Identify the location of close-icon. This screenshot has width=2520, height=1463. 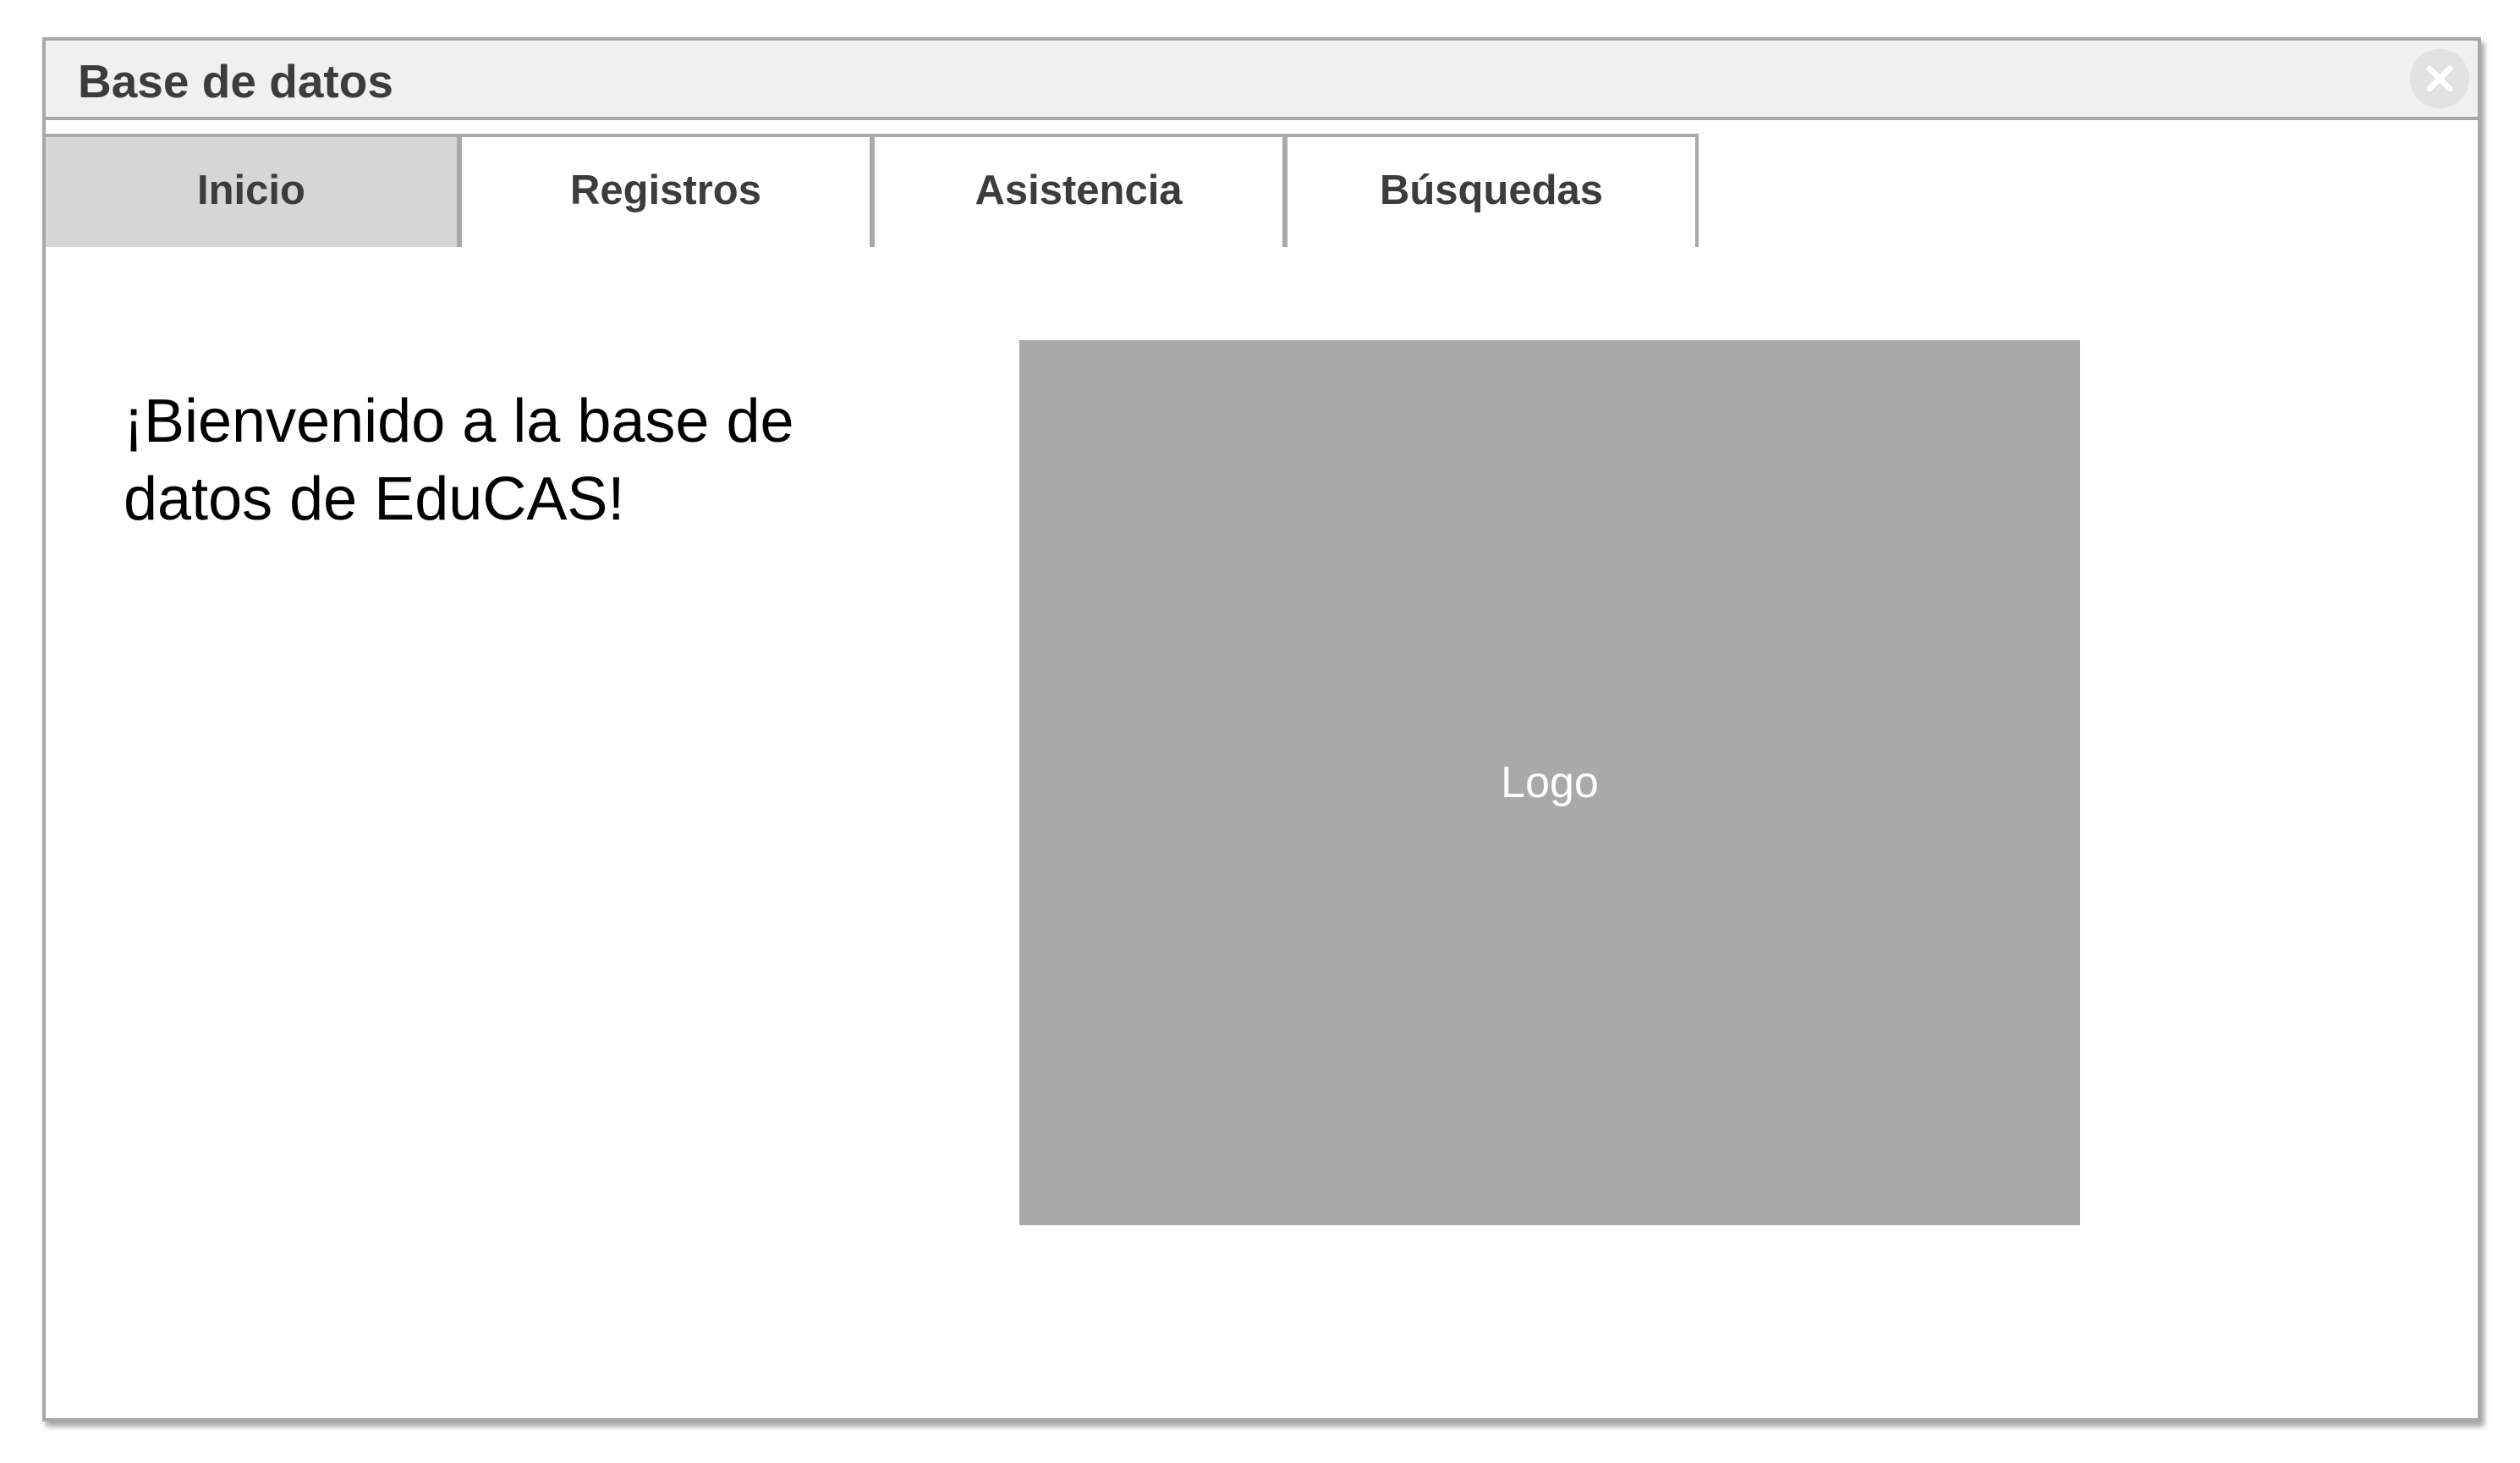
(2439, 78).